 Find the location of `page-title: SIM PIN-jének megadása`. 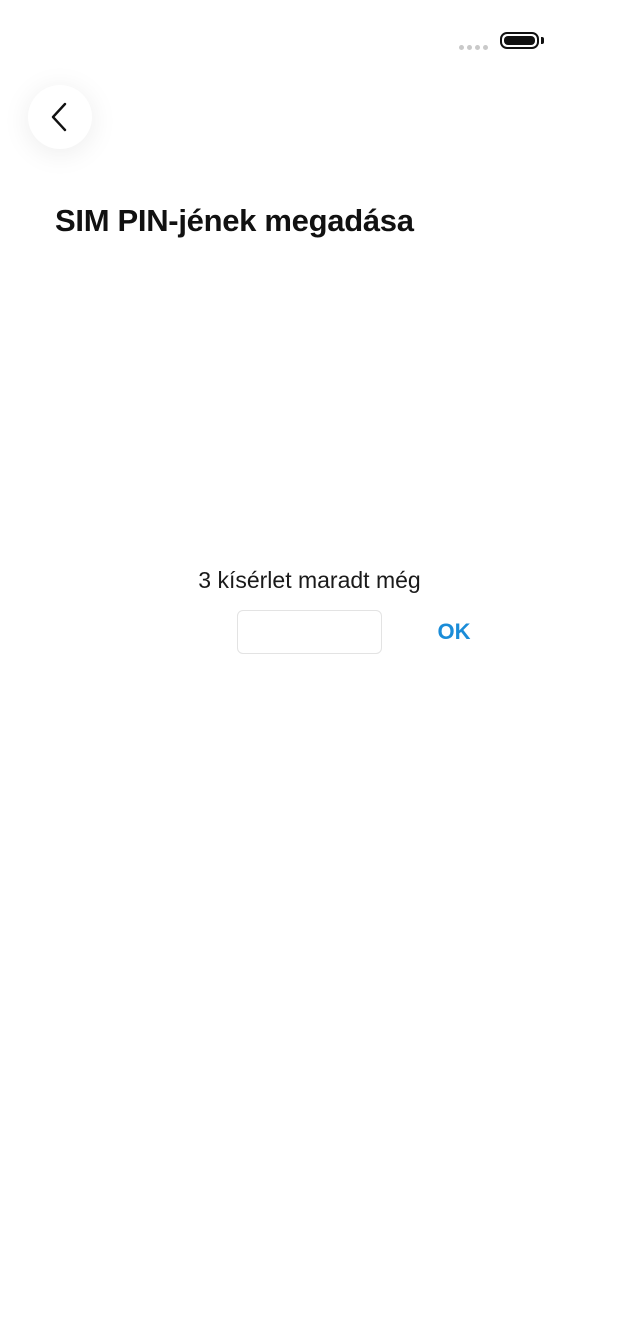

page-title: SIM PIN-jének megadása is located at coordinates (234, 220).